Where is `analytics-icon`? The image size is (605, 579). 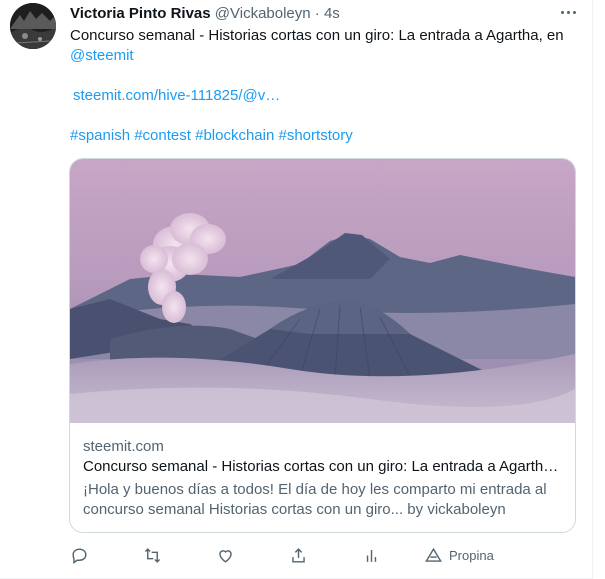
analytics-icon is located at coordinates (371, 555).